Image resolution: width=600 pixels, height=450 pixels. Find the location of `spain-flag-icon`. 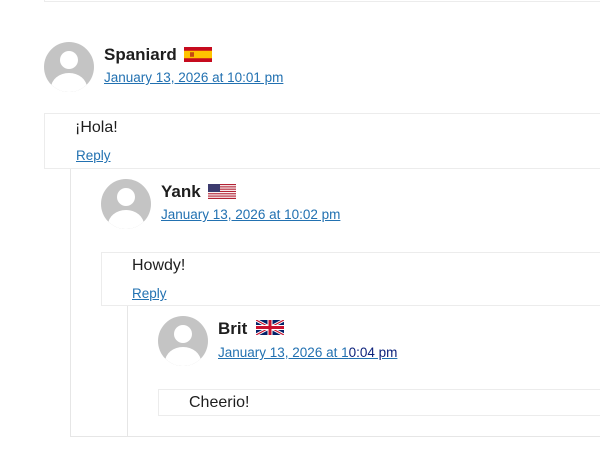

spain-flag-icon is located at coordinates (198, 54).